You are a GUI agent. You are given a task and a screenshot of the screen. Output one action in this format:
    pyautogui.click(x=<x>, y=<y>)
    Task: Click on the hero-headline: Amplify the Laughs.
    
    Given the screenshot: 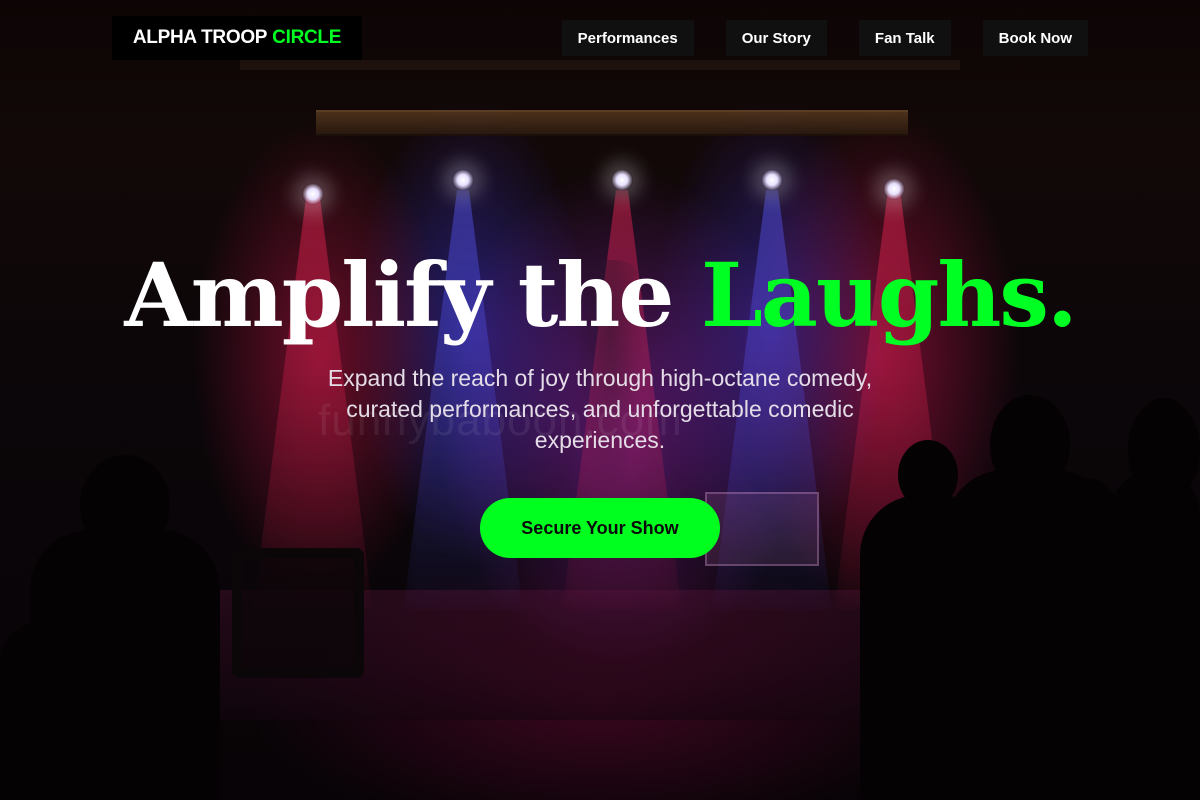 What is the action you would take?
    pyautogui.click(x=600, y=295)
    